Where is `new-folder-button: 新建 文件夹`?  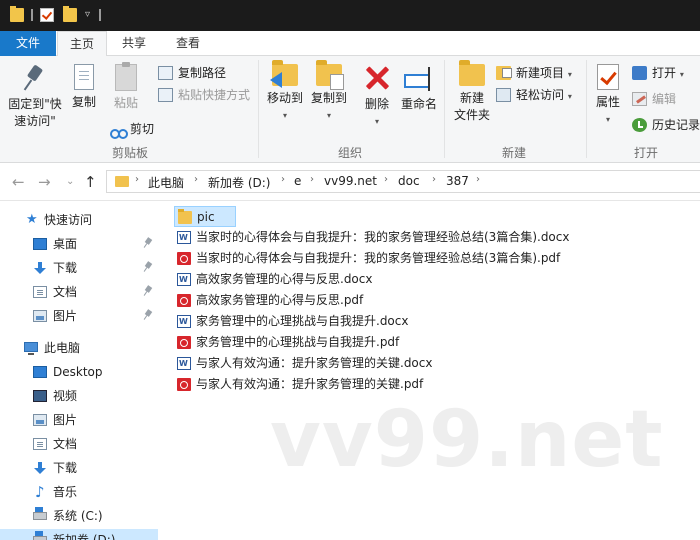 new-folder-button: 新建 文件夹 is located at coordinates (472, 92).